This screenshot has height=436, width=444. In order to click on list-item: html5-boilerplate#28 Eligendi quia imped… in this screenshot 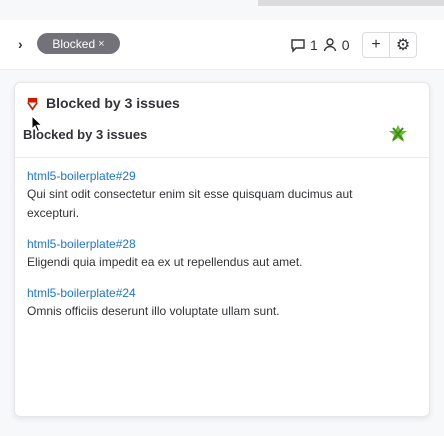, I will do `click(217, 253)`.